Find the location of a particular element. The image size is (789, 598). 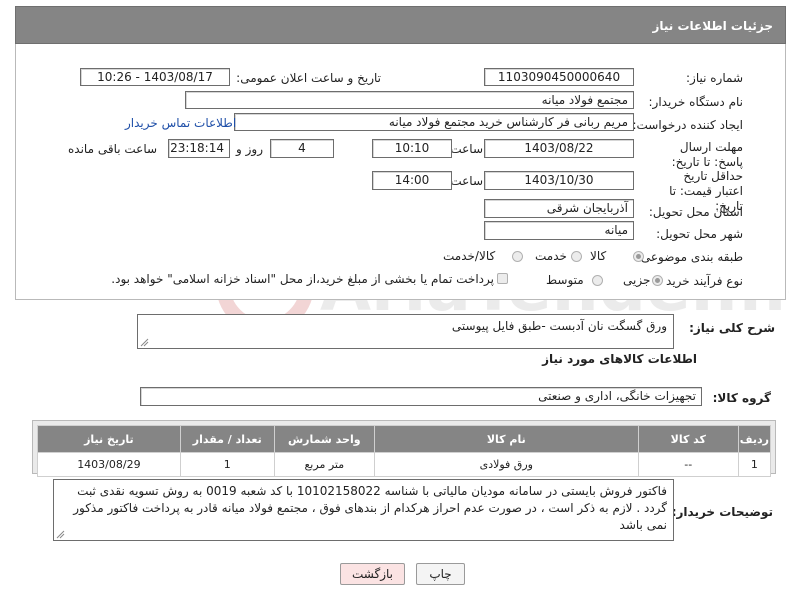

remaining-time-field: 23:18:14 is located at coordinates (199, 148).